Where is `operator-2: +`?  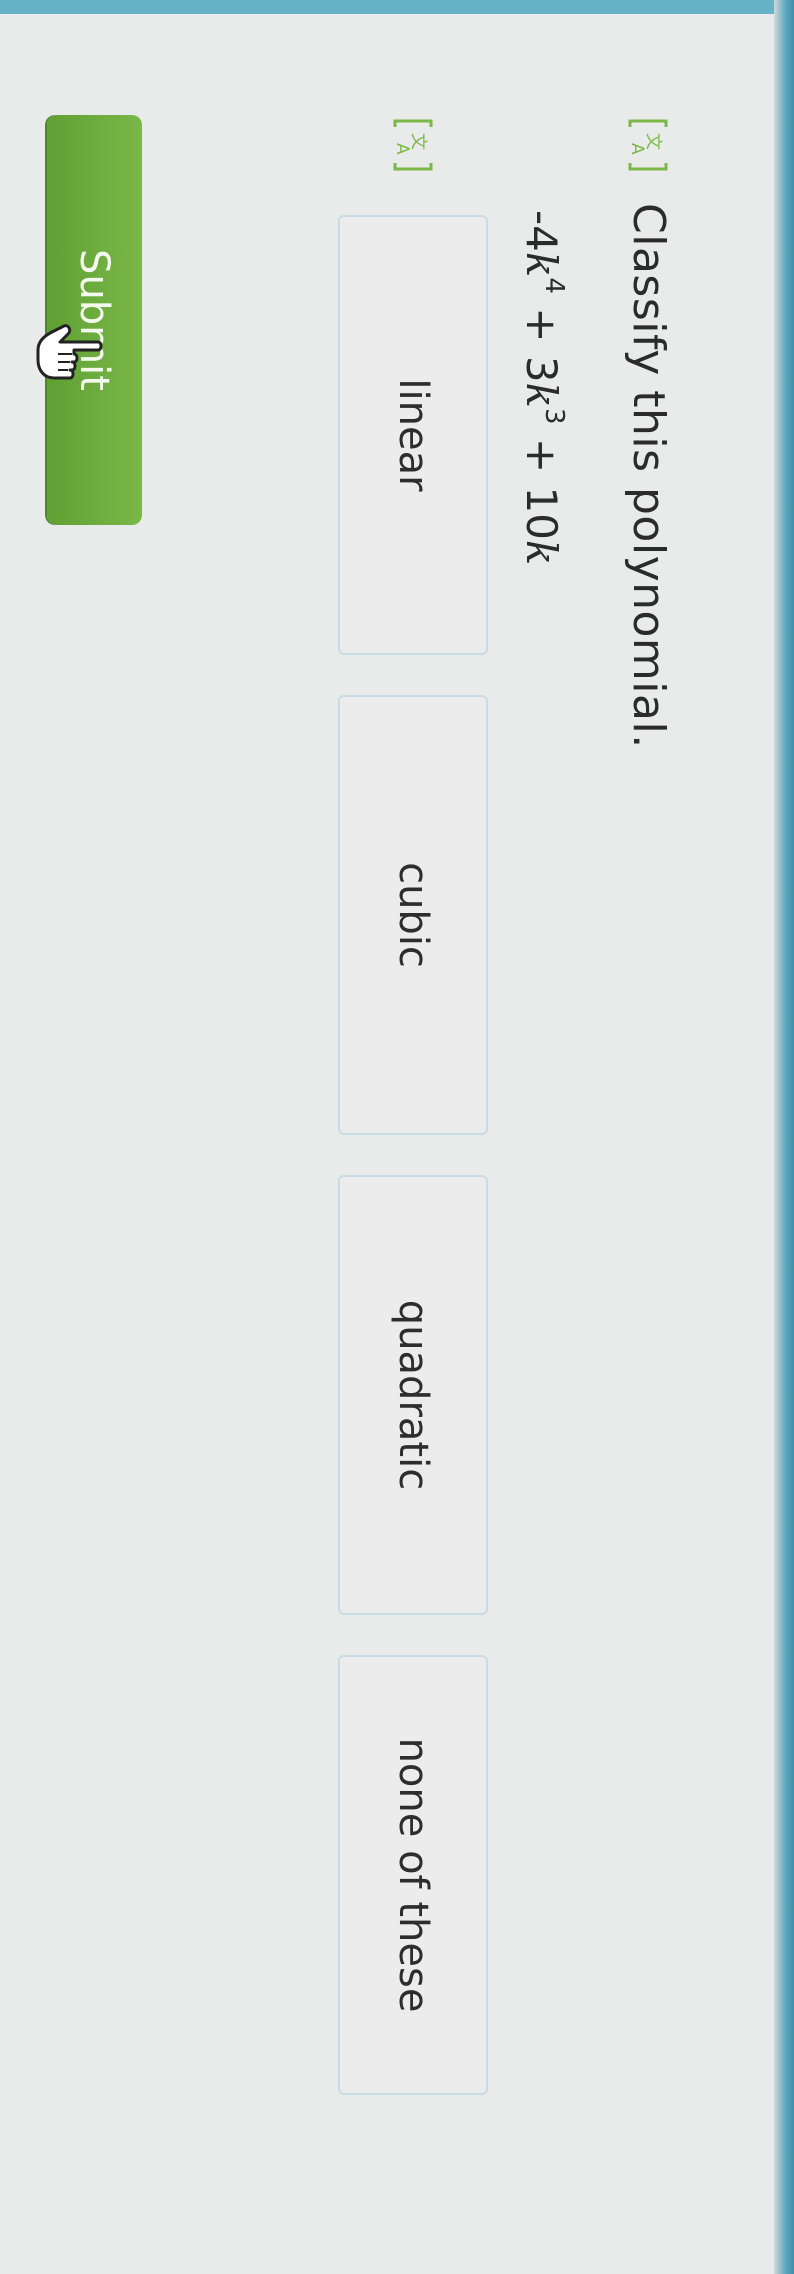
operator-2: + is located at coordinates (541, 455).